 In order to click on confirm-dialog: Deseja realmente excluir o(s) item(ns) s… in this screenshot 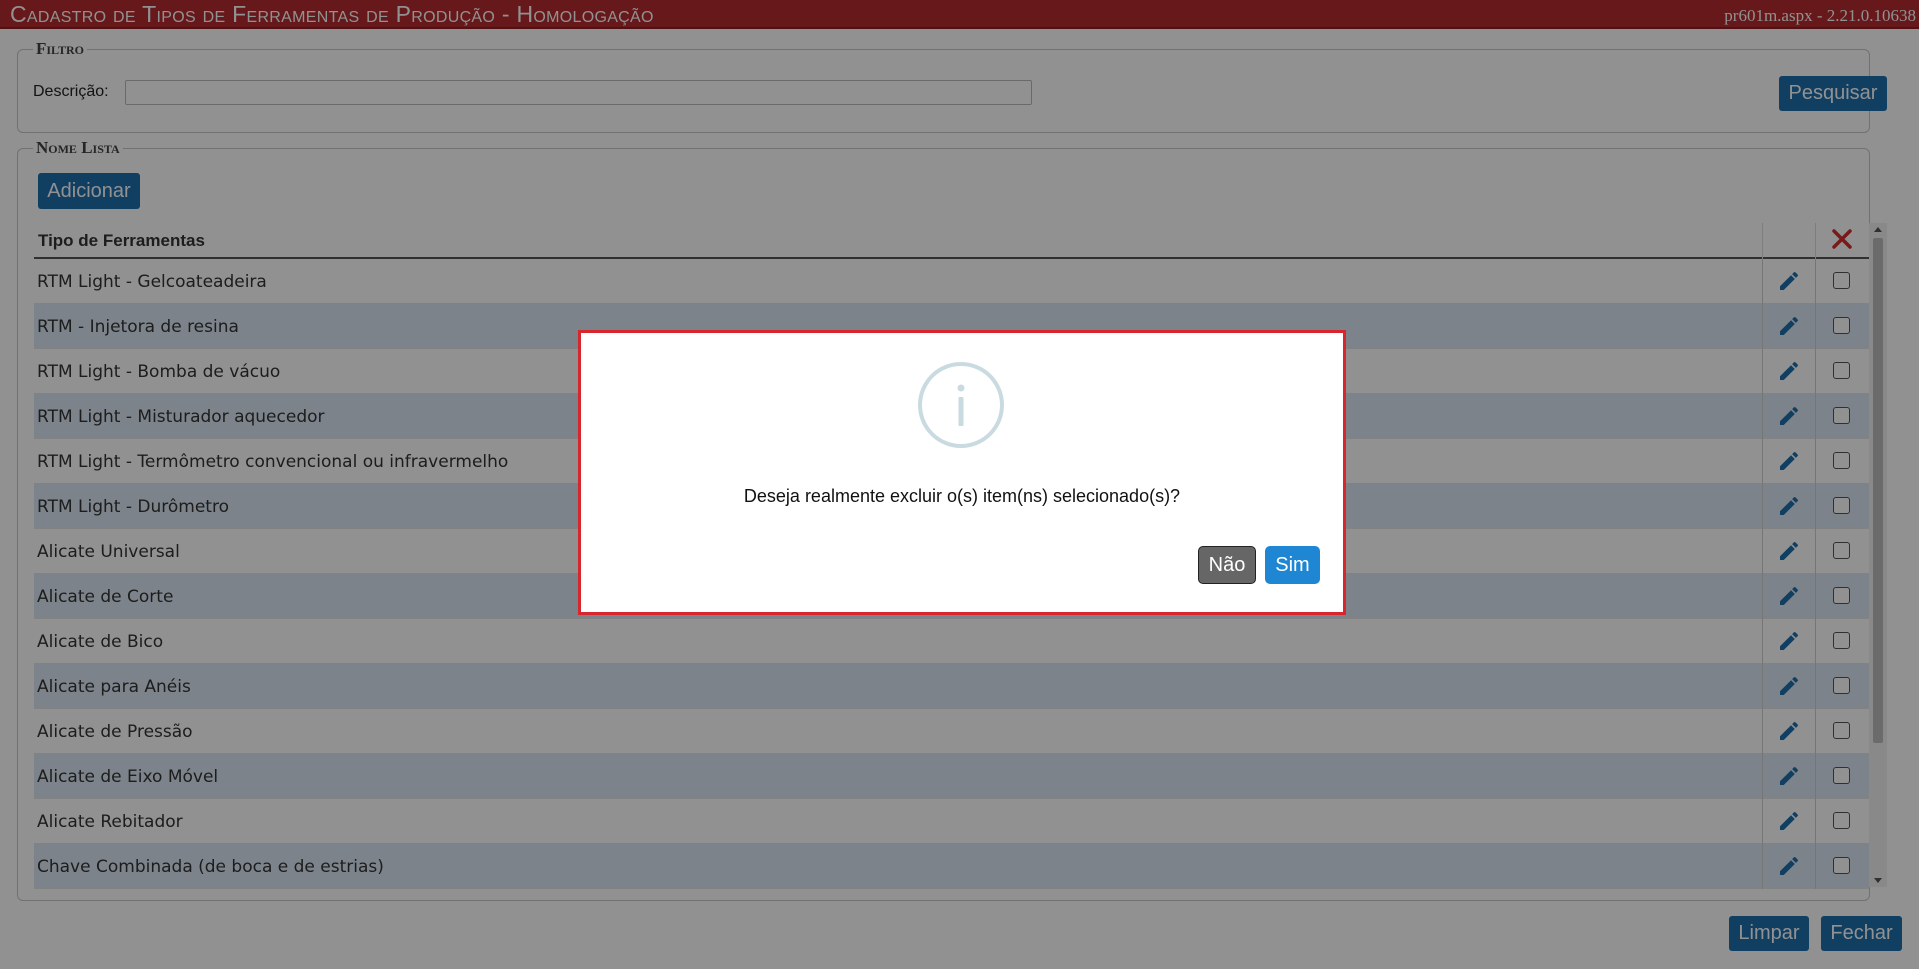, I will do `click(962, 472)`.